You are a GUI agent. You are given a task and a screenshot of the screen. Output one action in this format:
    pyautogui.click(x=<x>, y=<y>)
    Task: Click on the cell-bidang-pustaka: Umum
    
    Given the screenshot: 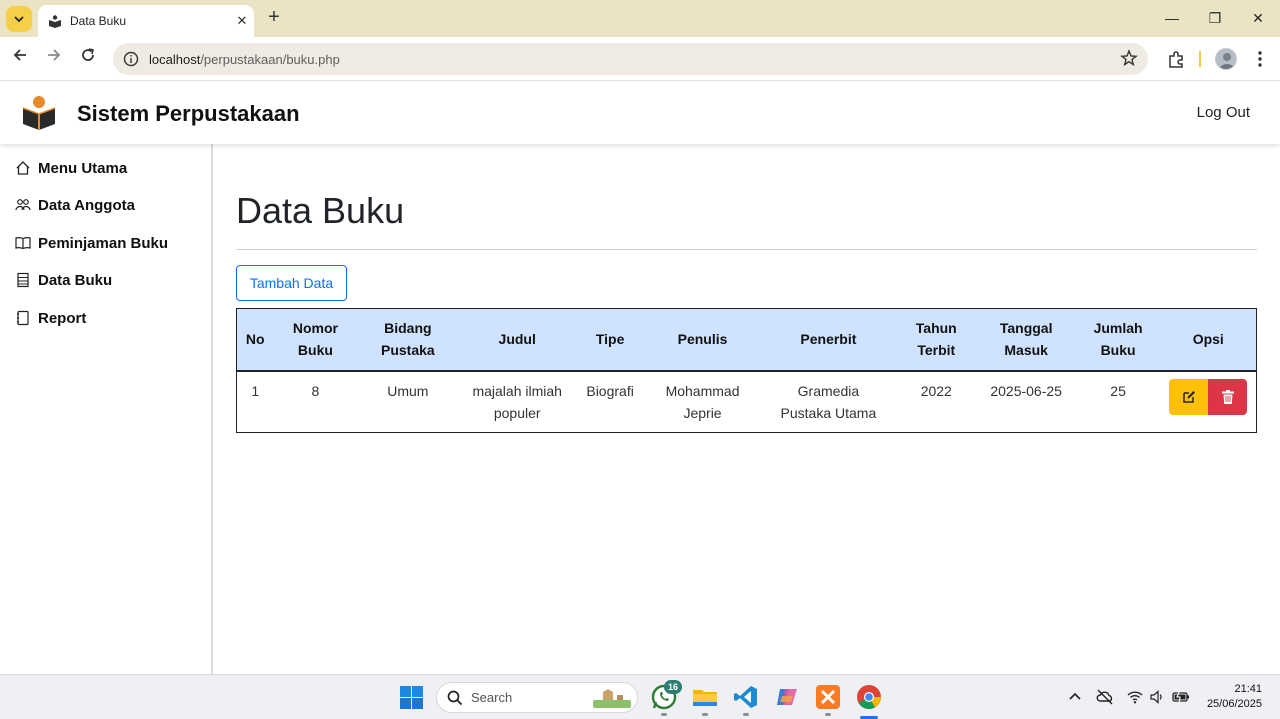 What is the action you would take?
    pyautogui.click(x=408, y=390)
    